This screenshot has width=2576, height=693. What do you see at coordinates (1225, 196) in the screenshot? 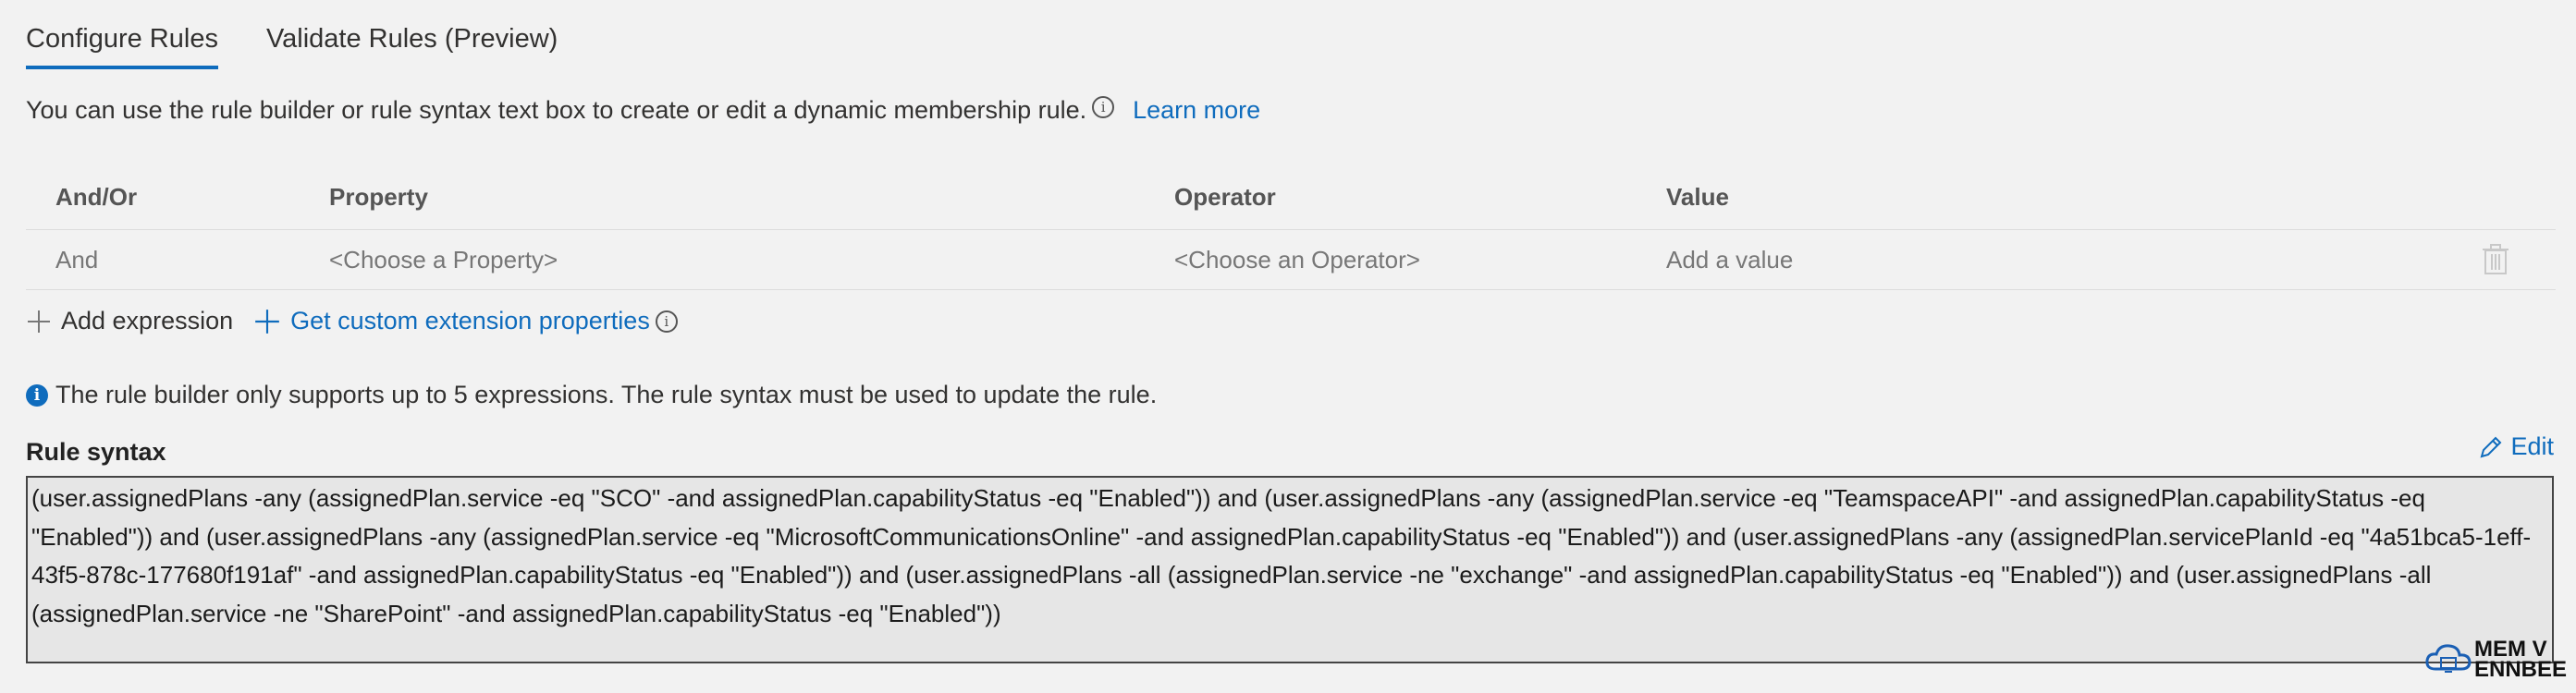
I see `header-operator: Operator` at bounding box center [1225, 196].